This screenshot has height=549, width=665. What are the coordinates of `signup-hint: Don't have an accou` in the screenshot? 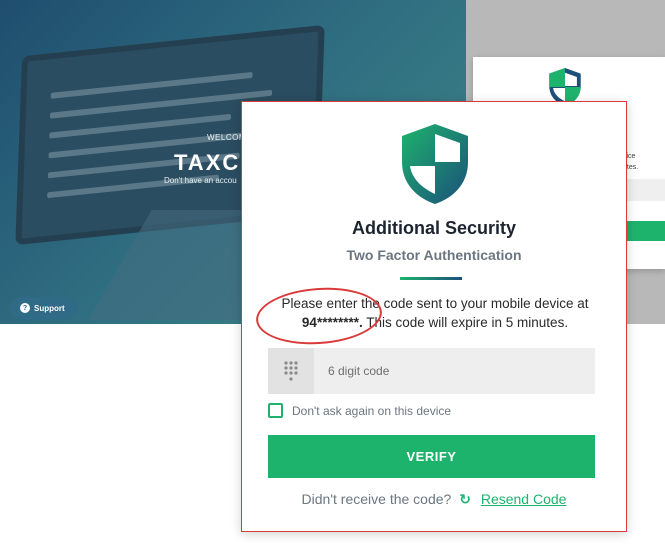 It's located at (200, 180).